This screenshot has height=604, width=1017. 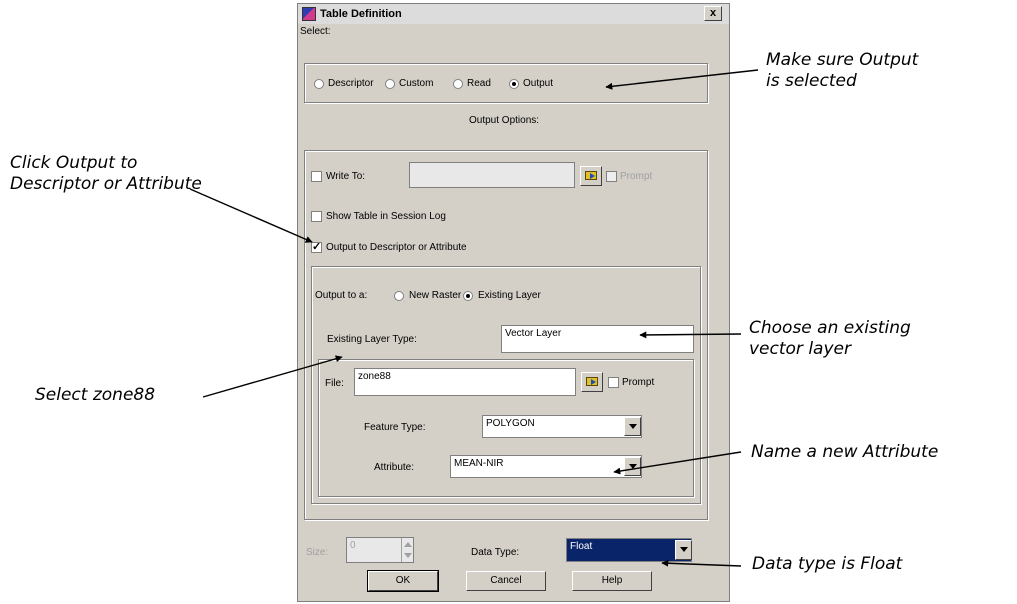 What do you see at coordinates (682, 79) in the screenshot?
I see `arrow-output-selected` at bounding box center [682, 79].